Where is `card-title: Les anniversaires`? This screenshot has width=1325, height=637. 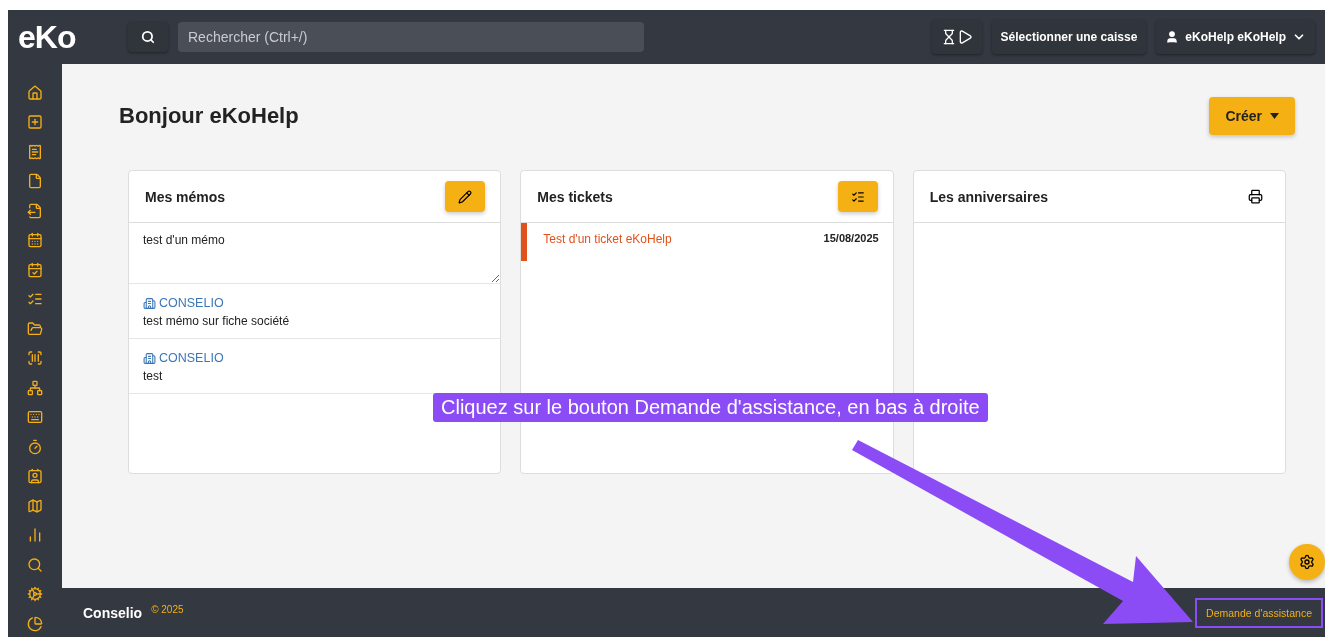
card-title: Les anniversaires is located at coordinates (988, 196).